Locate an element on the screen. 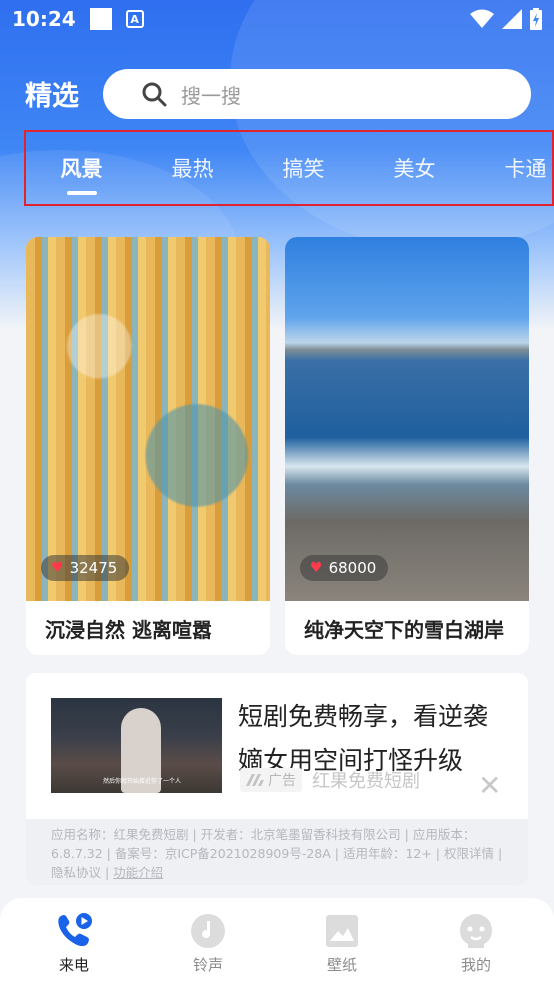 The width and height of the screenshot is (554, 984). tab-beauty: 美女 is located at coordinates (414, 168).